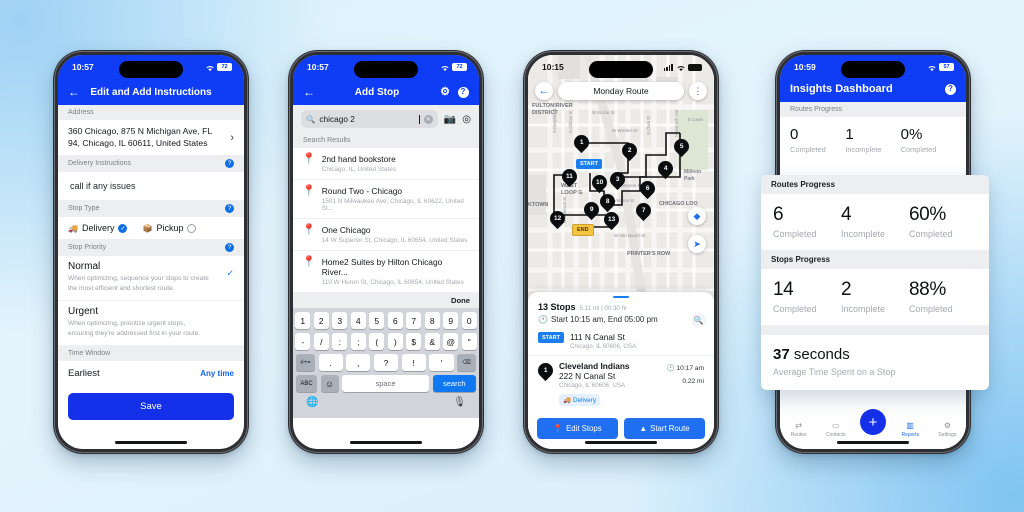  What do you see at coordinates (358, 341) in the screenshot?
I see `key-semicolon: ;` at bounding box center [358, 341].